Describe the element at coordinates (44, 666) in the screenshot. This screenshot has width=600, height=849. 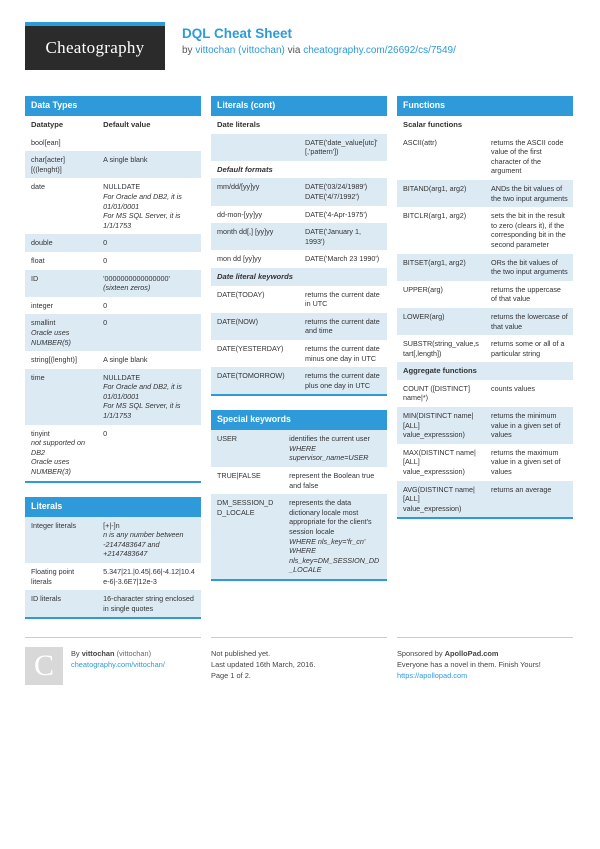
I see `avatar: C` at that location.